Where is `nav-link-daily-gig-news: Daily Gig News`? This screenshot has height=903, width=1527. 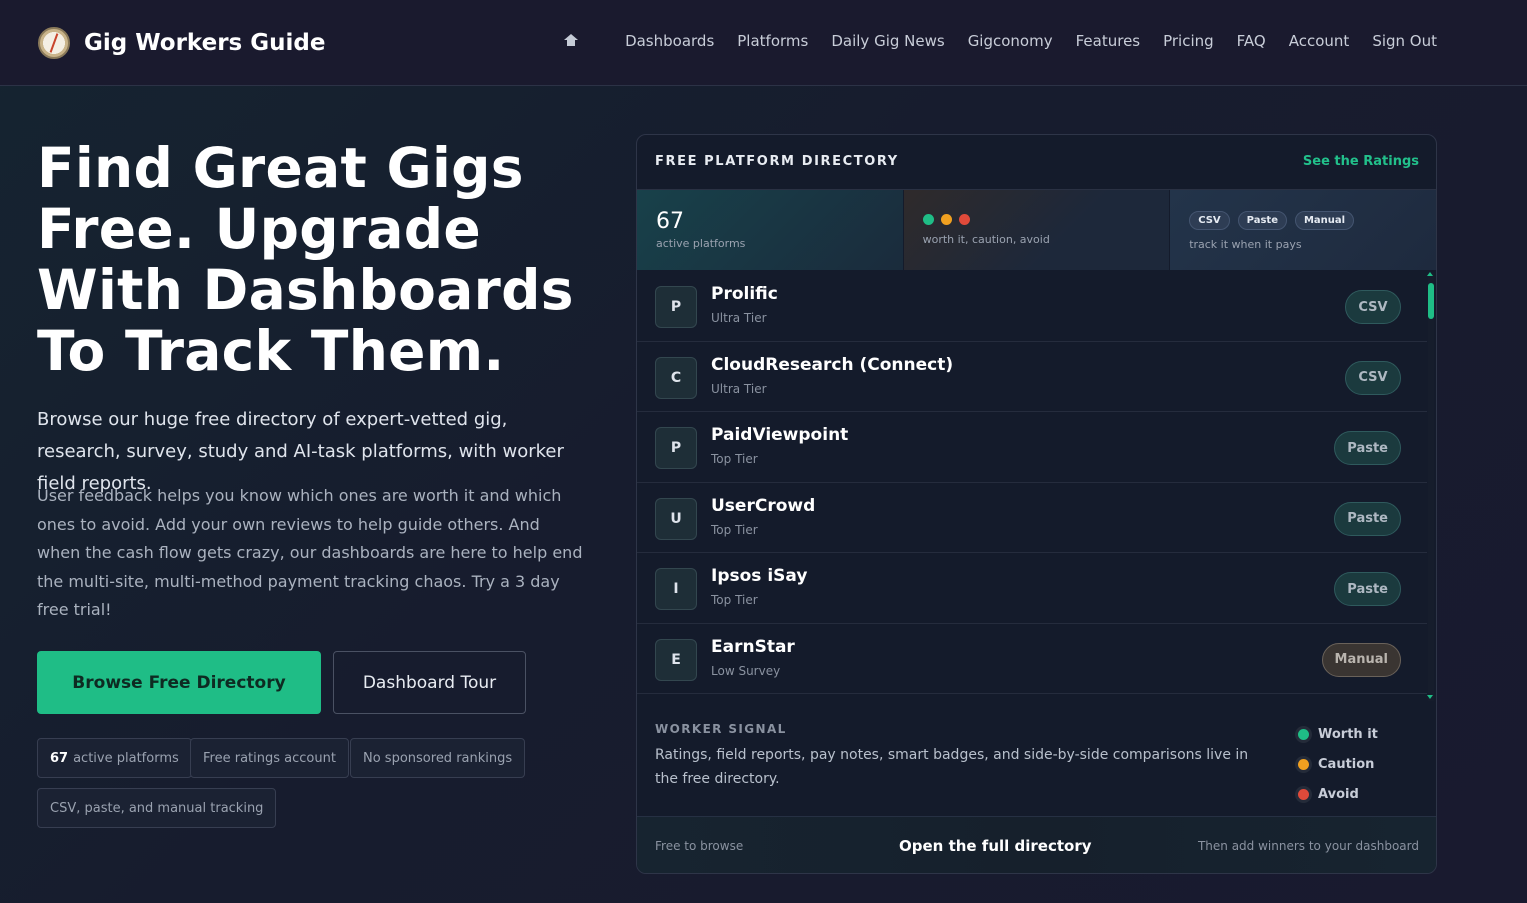
nav-link-daily-gig-news: Daily Gig News is located at coordinates (887, 41).